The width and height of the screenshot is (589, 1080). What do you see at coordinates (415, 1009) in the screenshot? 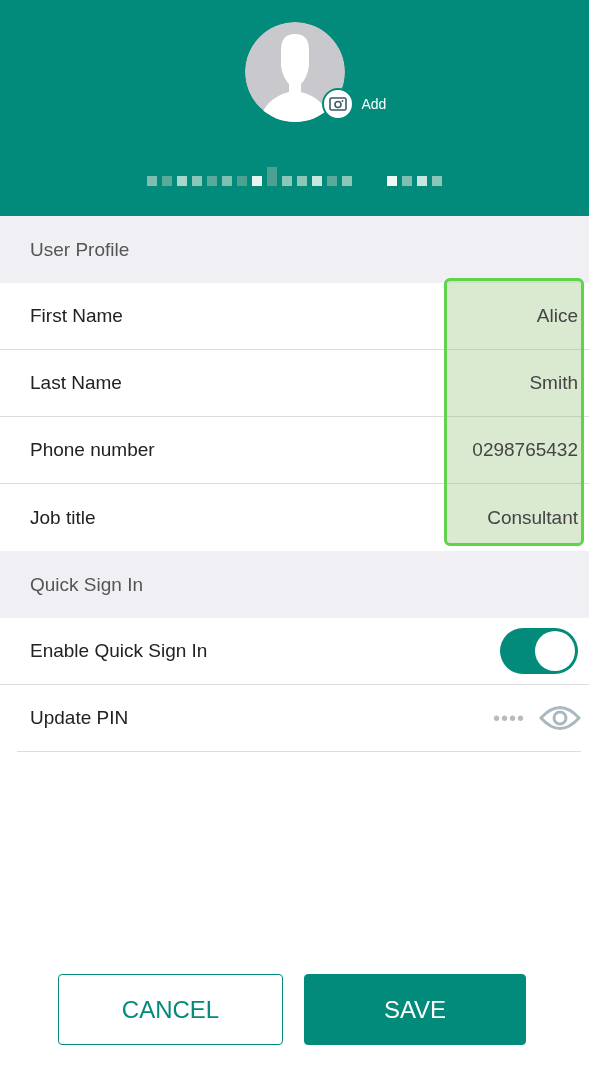
I see `save-button: SAVE` at bounding box center [415, 1009].